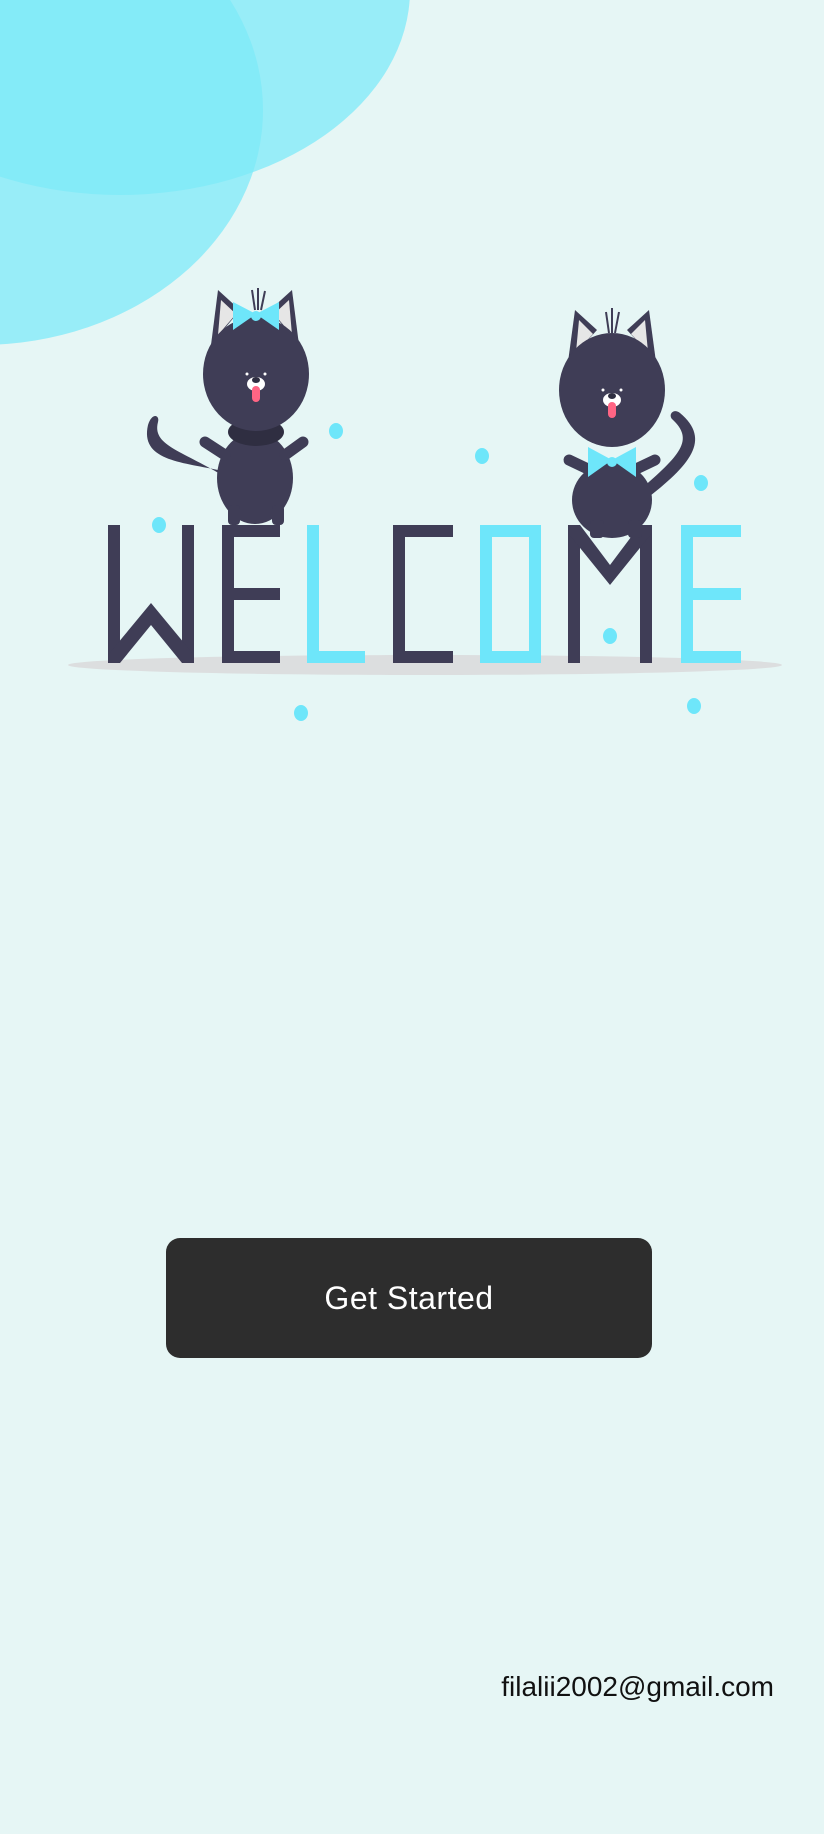 The image size is (824, 1834). Describe the element at coordinates (151, 594) in the screenshot. I see `letter-w` at that location.